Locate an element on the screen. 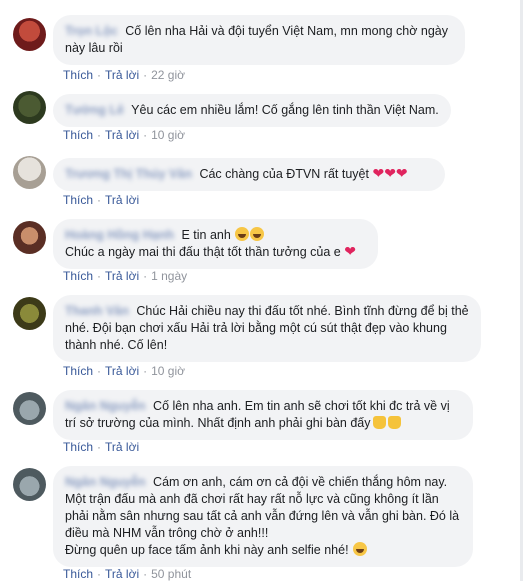 Image resolution: width=523 pixels, height=582 pixels. heart-icon: ❤ is located at coordinates (350, 252).